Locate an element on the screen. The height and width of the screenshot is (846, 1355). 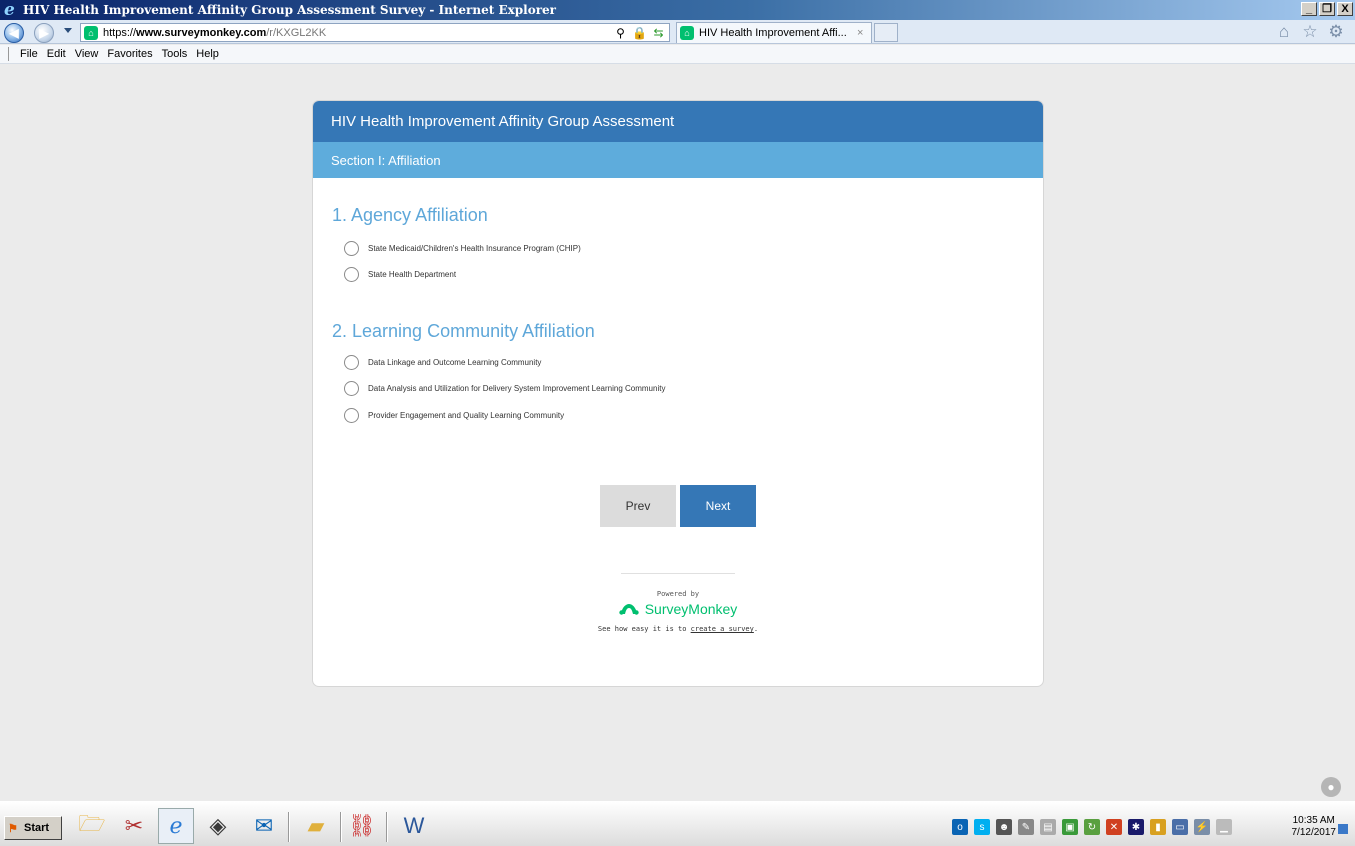
clock-time: 10:35 AM is located at coordinates (1313, 820).